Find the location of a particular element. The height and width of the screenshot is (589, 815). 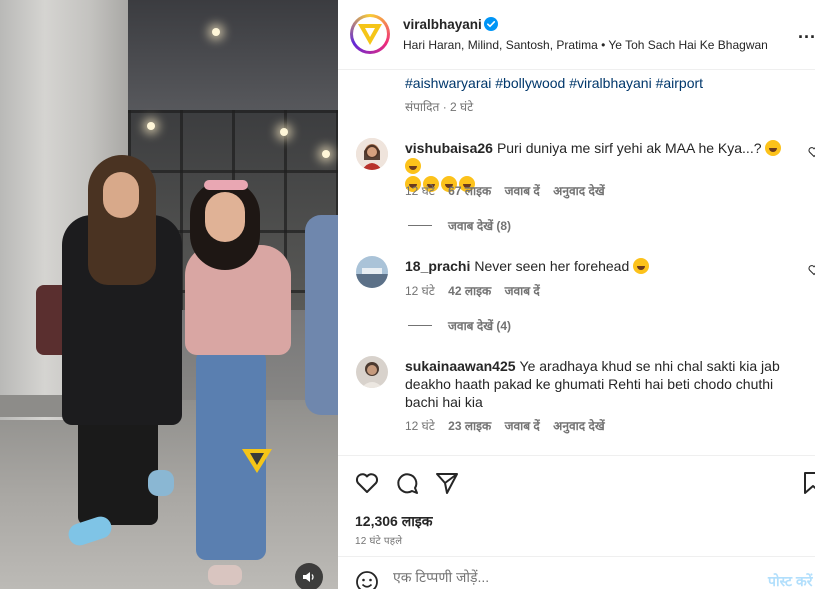

save-bookmark-icon is located at coordinates (807, 483).